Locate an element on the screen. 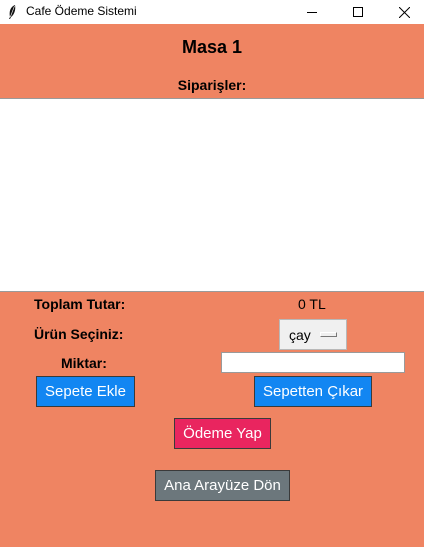 The height and width of the screenshot is (547, 424). minimize-button is located at coordinates (312, 12).